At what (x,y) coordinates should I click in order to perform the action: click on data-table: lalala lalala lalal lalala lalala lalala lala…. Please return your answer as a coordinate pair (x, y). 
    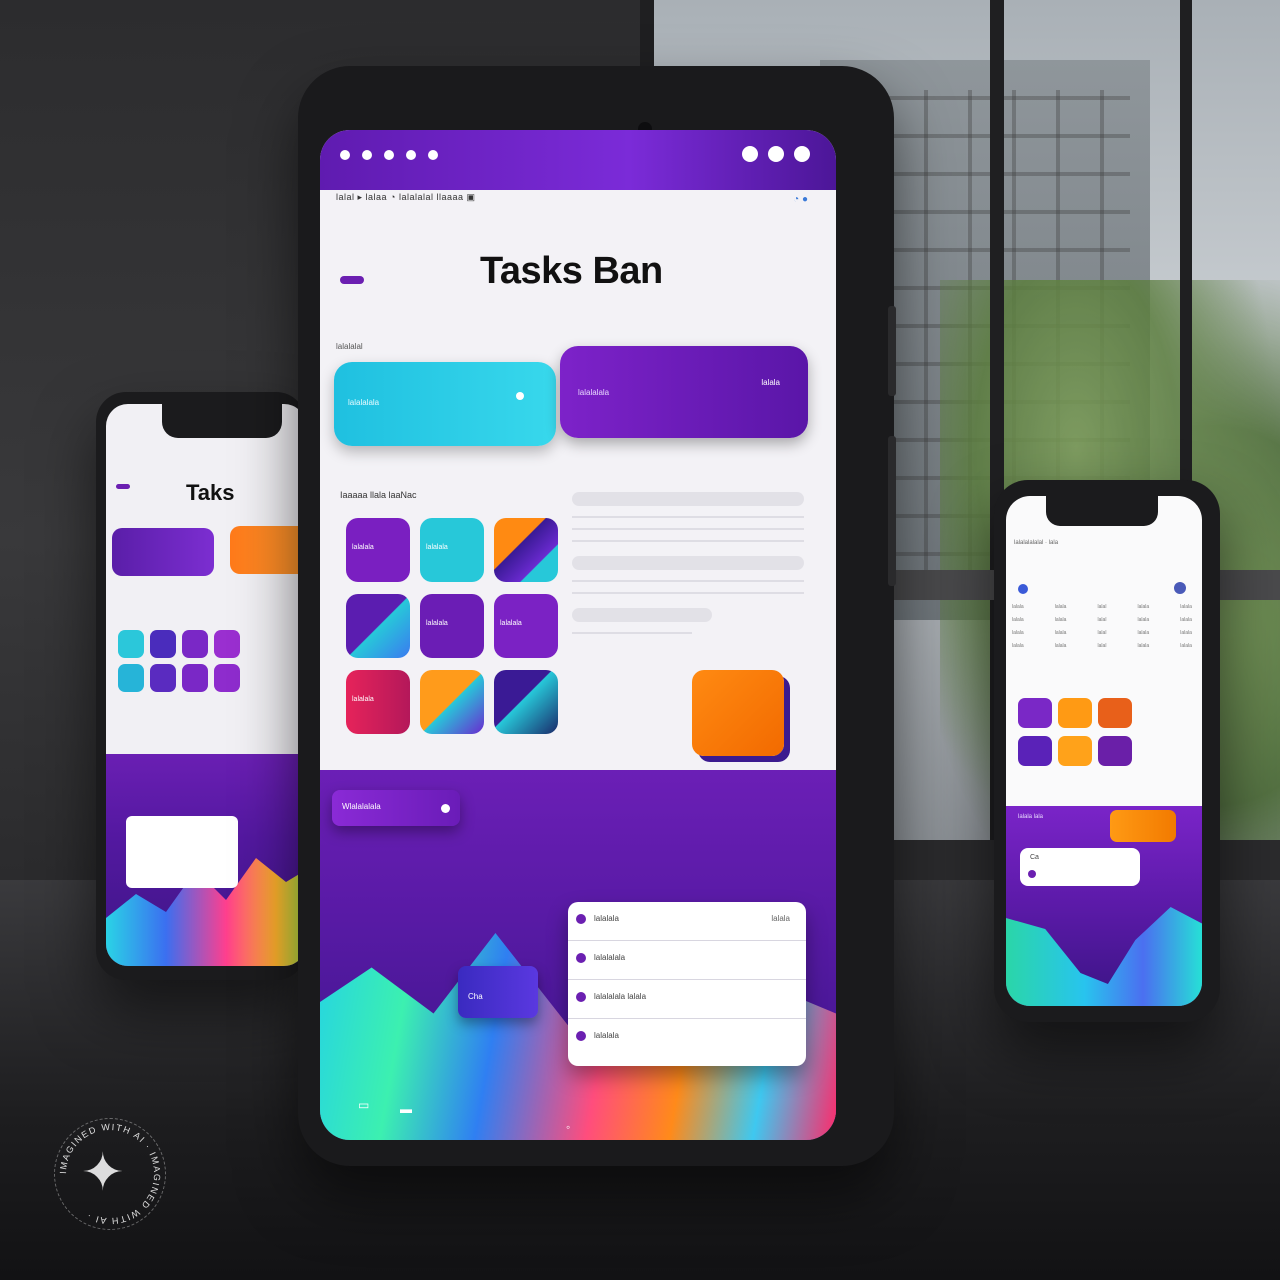
    Looking at the image, I should click on (1102, 630).